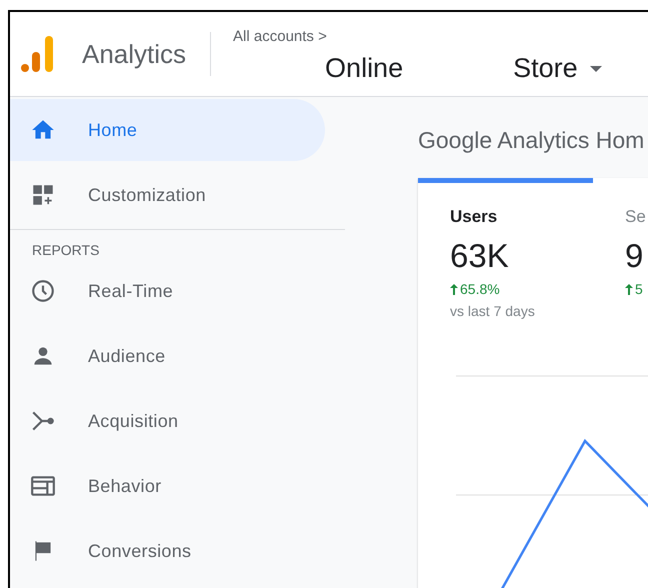 The height and width of the screenshot is (588, 648). Describe the element at coordinates (364, 68) in the screenshot. I see `property-name: Online` at that location.